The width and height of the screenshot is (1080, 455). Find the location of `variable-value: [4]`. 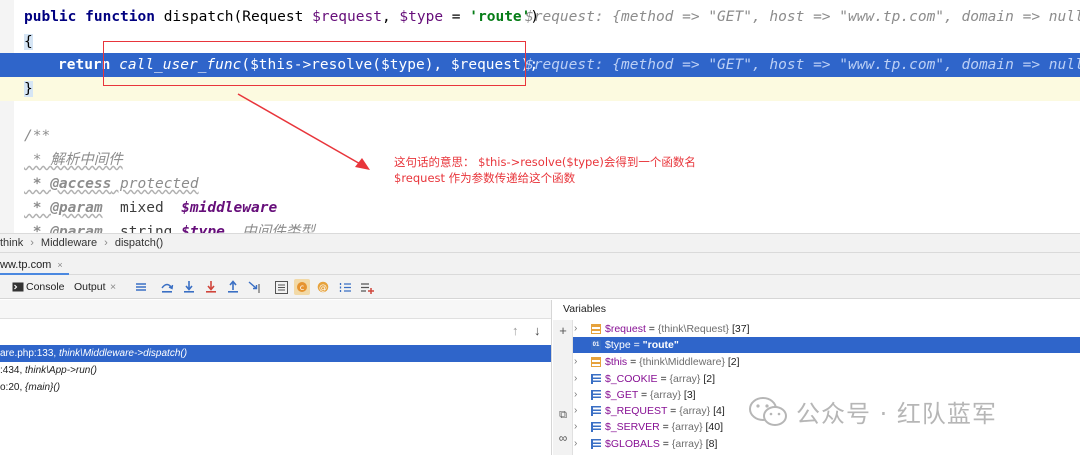

variable-value: [4] is located at coordinates (717, 411).